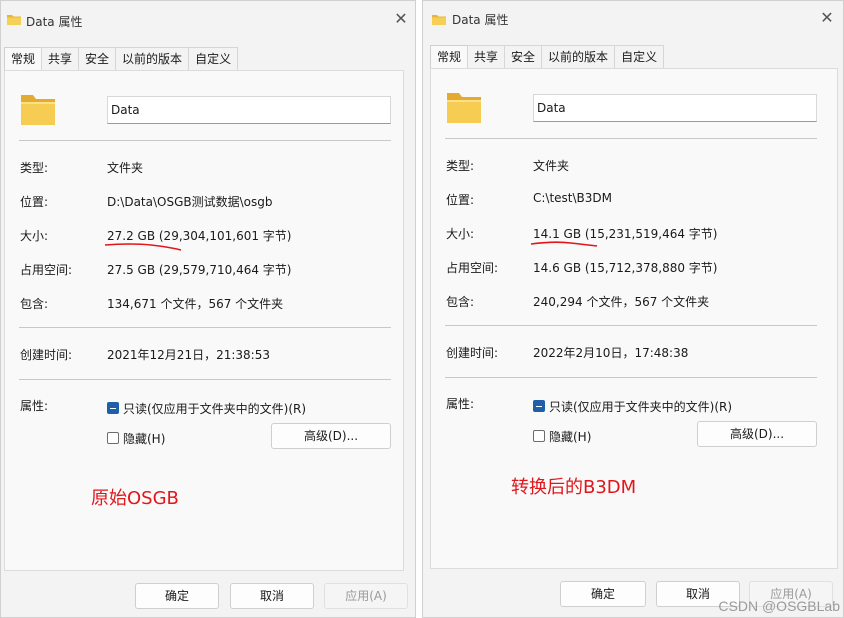  What do you see at coordinates (625, 268) in the screenshot?
I see `size-on-disk-value: 14.6 GB (15,712,378,880 字节)` at bounding box center [625, 268].